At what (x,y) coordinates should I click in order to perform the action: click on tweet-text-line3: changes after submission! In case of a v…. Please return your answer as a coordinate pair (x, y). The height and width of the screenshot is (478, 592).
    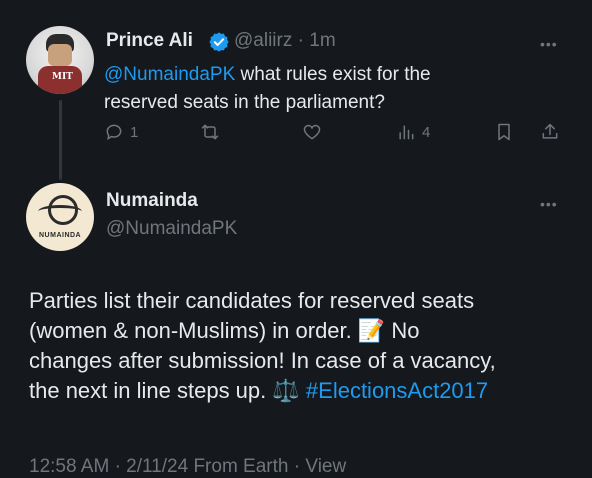
    Looking at the image, I should click on (262, 360).